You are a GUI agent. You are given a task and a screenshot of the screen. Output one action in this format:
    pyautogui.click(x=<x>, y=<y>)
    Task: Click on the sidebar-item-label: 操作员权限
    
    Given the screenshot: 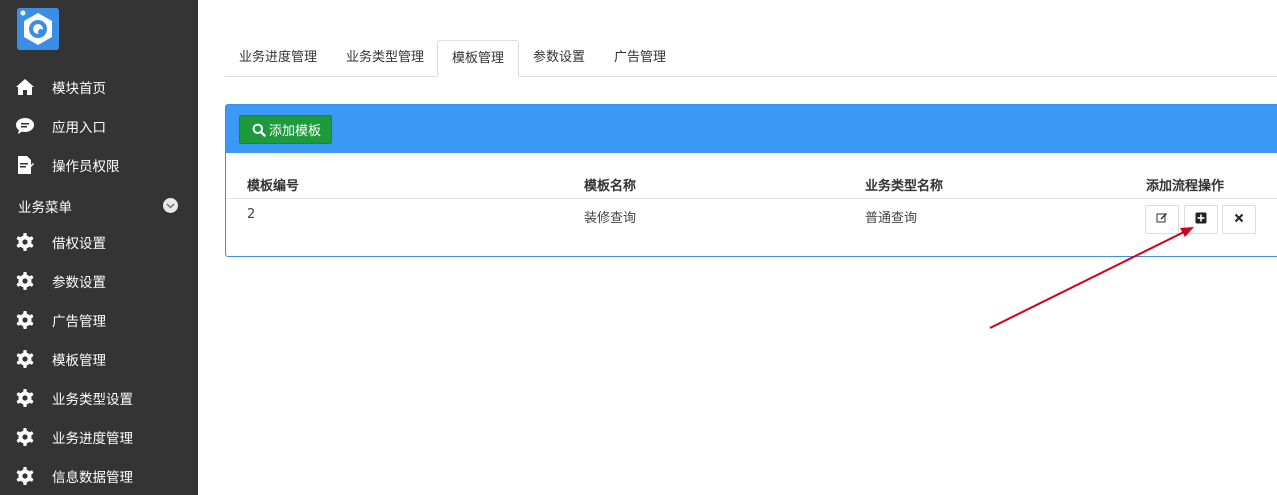 What is the action you would take?
    pyautogui.click(x=86, y=167)
    